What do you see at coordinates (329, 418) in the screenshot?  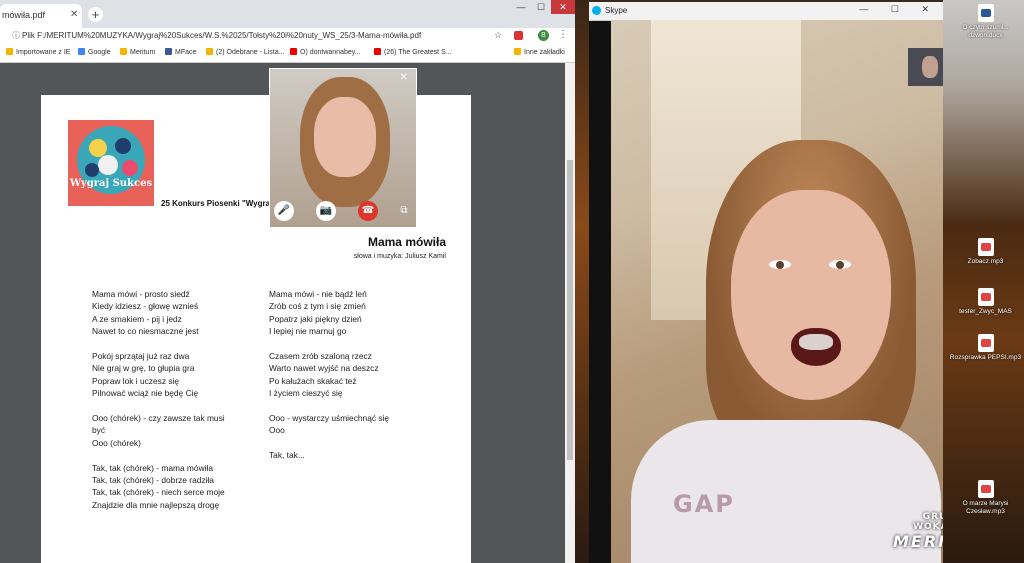 I see `lyric-line: Ooo - wystarczy uśmiechnąć się` at bounding box center [329, 418].